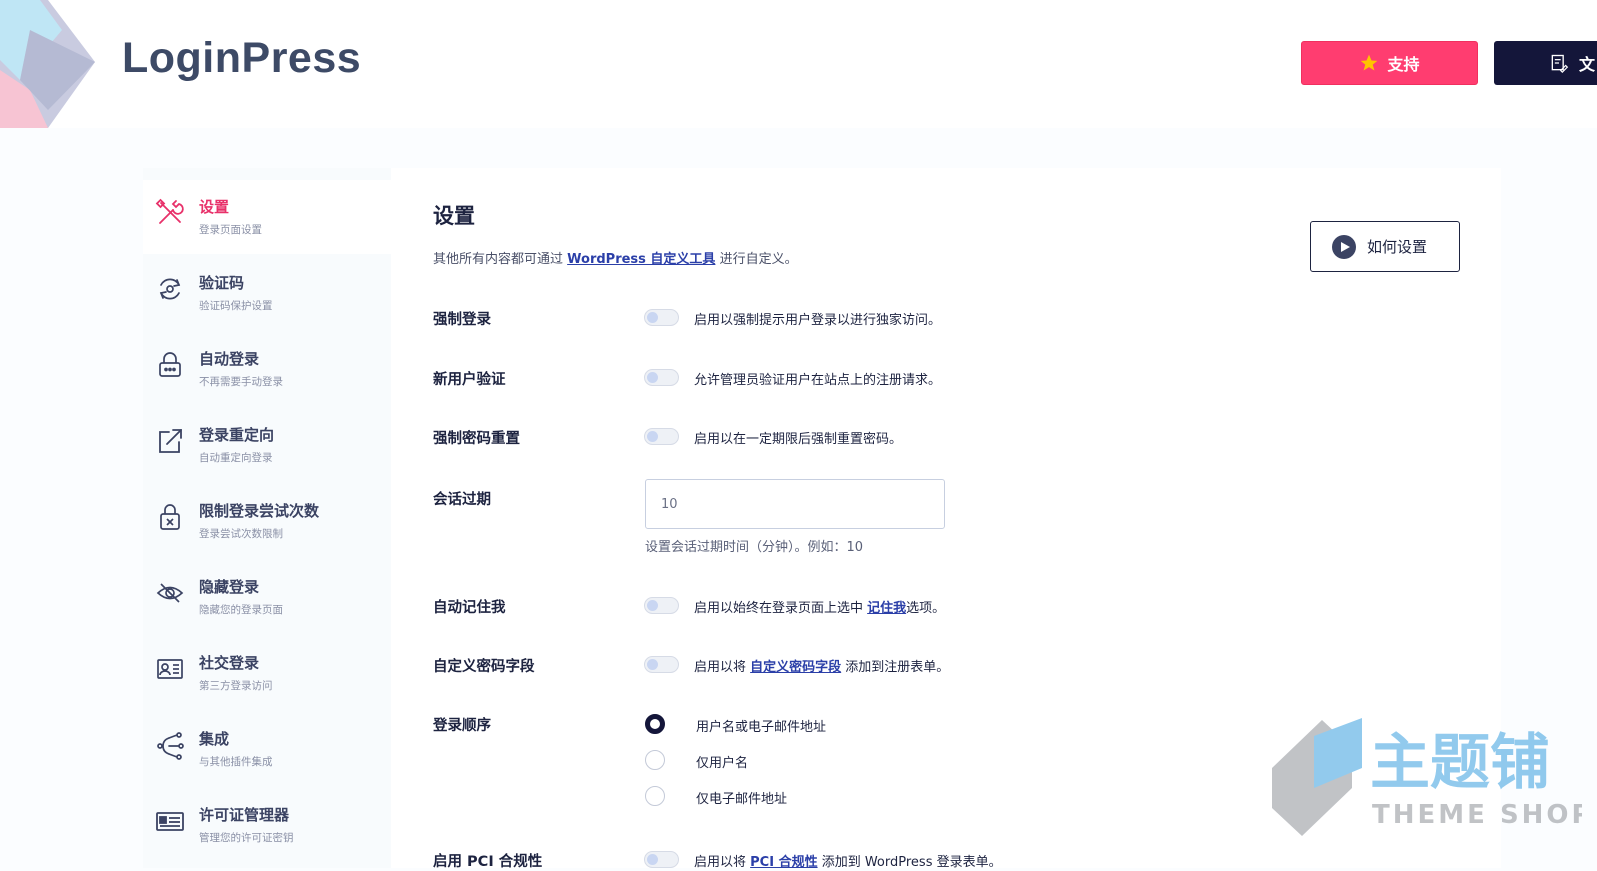  I want to click on sidebar-item-title: 集成, so click(214, 739).